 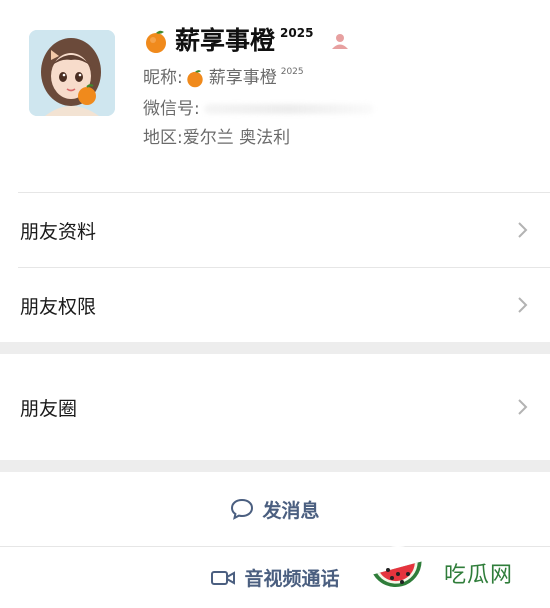 I want to click on watermark-logo: 吃瓜网, so click(x=456, y=573).